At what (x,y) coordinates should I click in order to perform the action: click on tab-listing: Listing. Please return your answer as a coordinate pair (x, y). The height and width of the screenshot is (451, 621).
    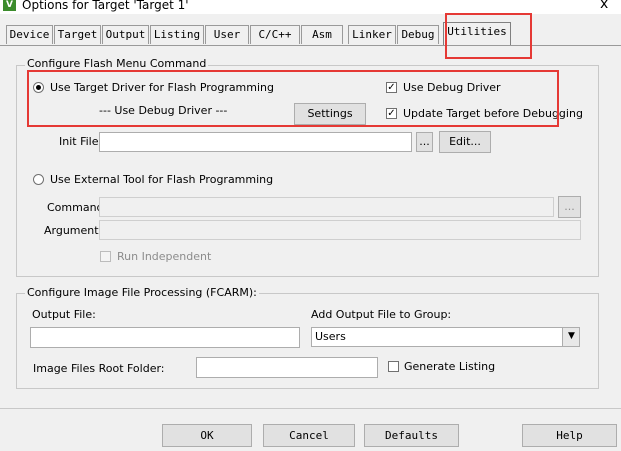
    Looking at the image, I should click on (177, 34).